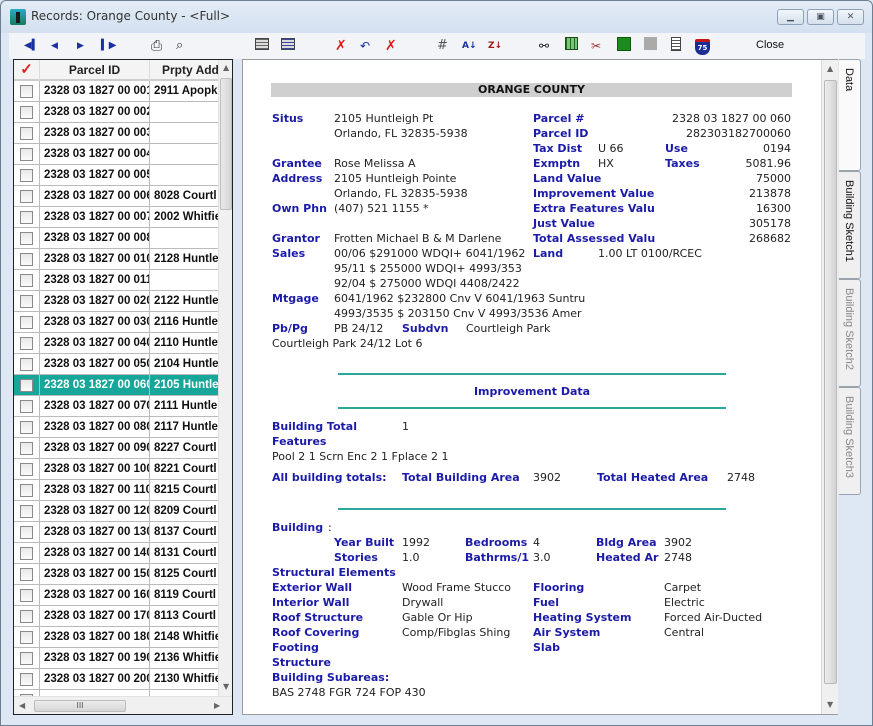 The width and height of the screenshot is (873, 726). Describe the element at coordinates (650, 46) in the screenshot. I see `disabled-action-button` at that location.